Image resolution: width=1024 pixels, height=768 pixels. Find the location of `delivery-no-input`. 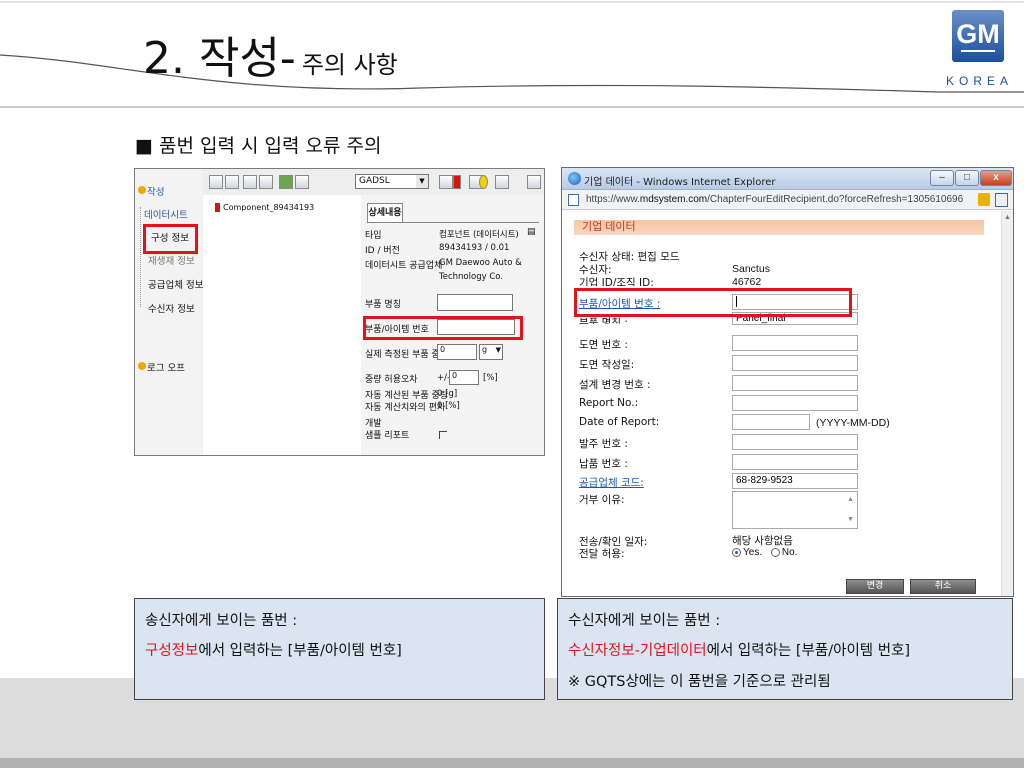

delivery-no-input is located at coordinates (795, 462).